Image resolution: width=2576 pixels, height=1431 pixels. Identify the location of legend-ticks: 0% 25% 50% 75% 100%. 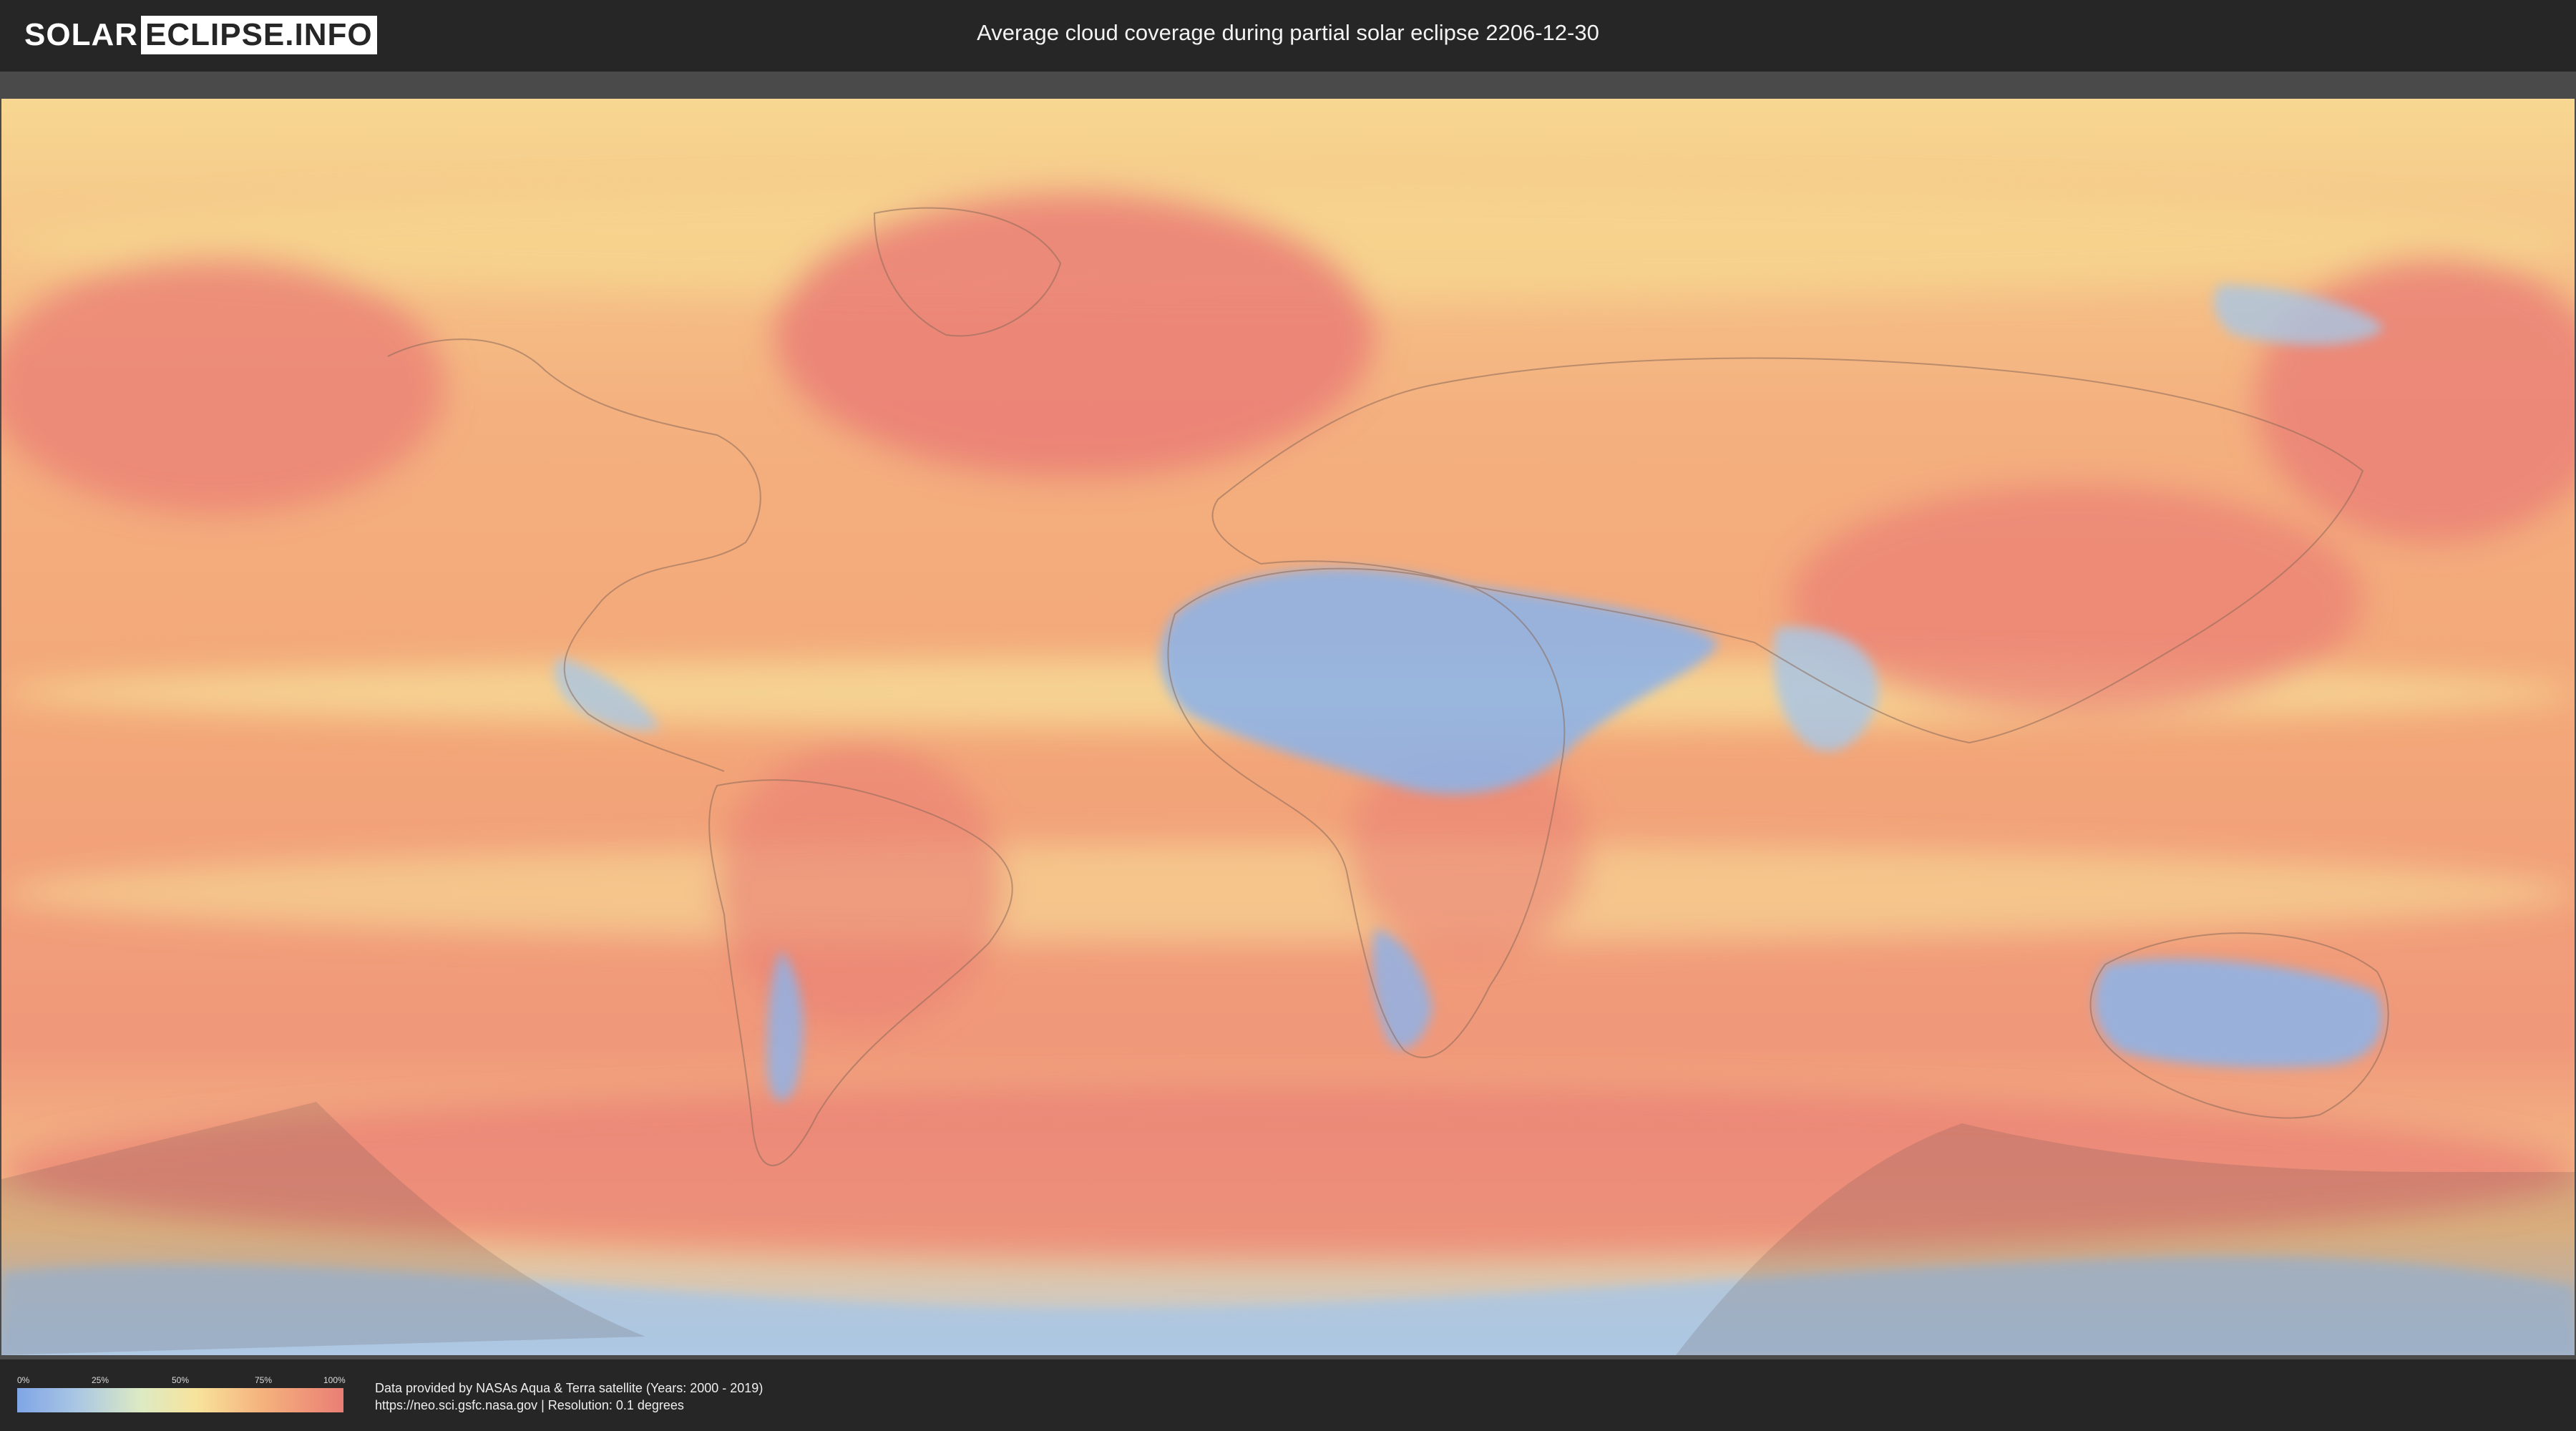
(181, 1382).